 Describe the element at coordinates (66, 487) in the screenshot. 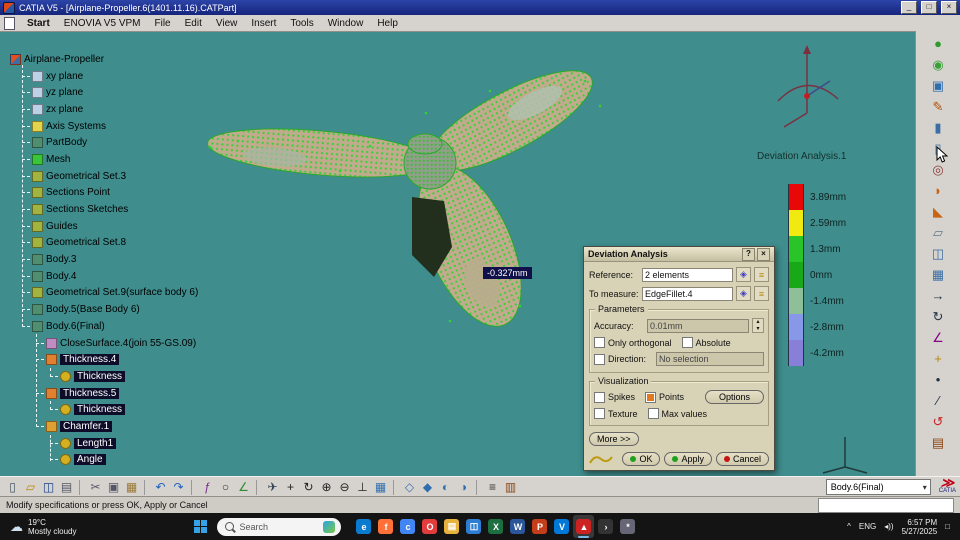

I see `print-icon: ▤` at that location.